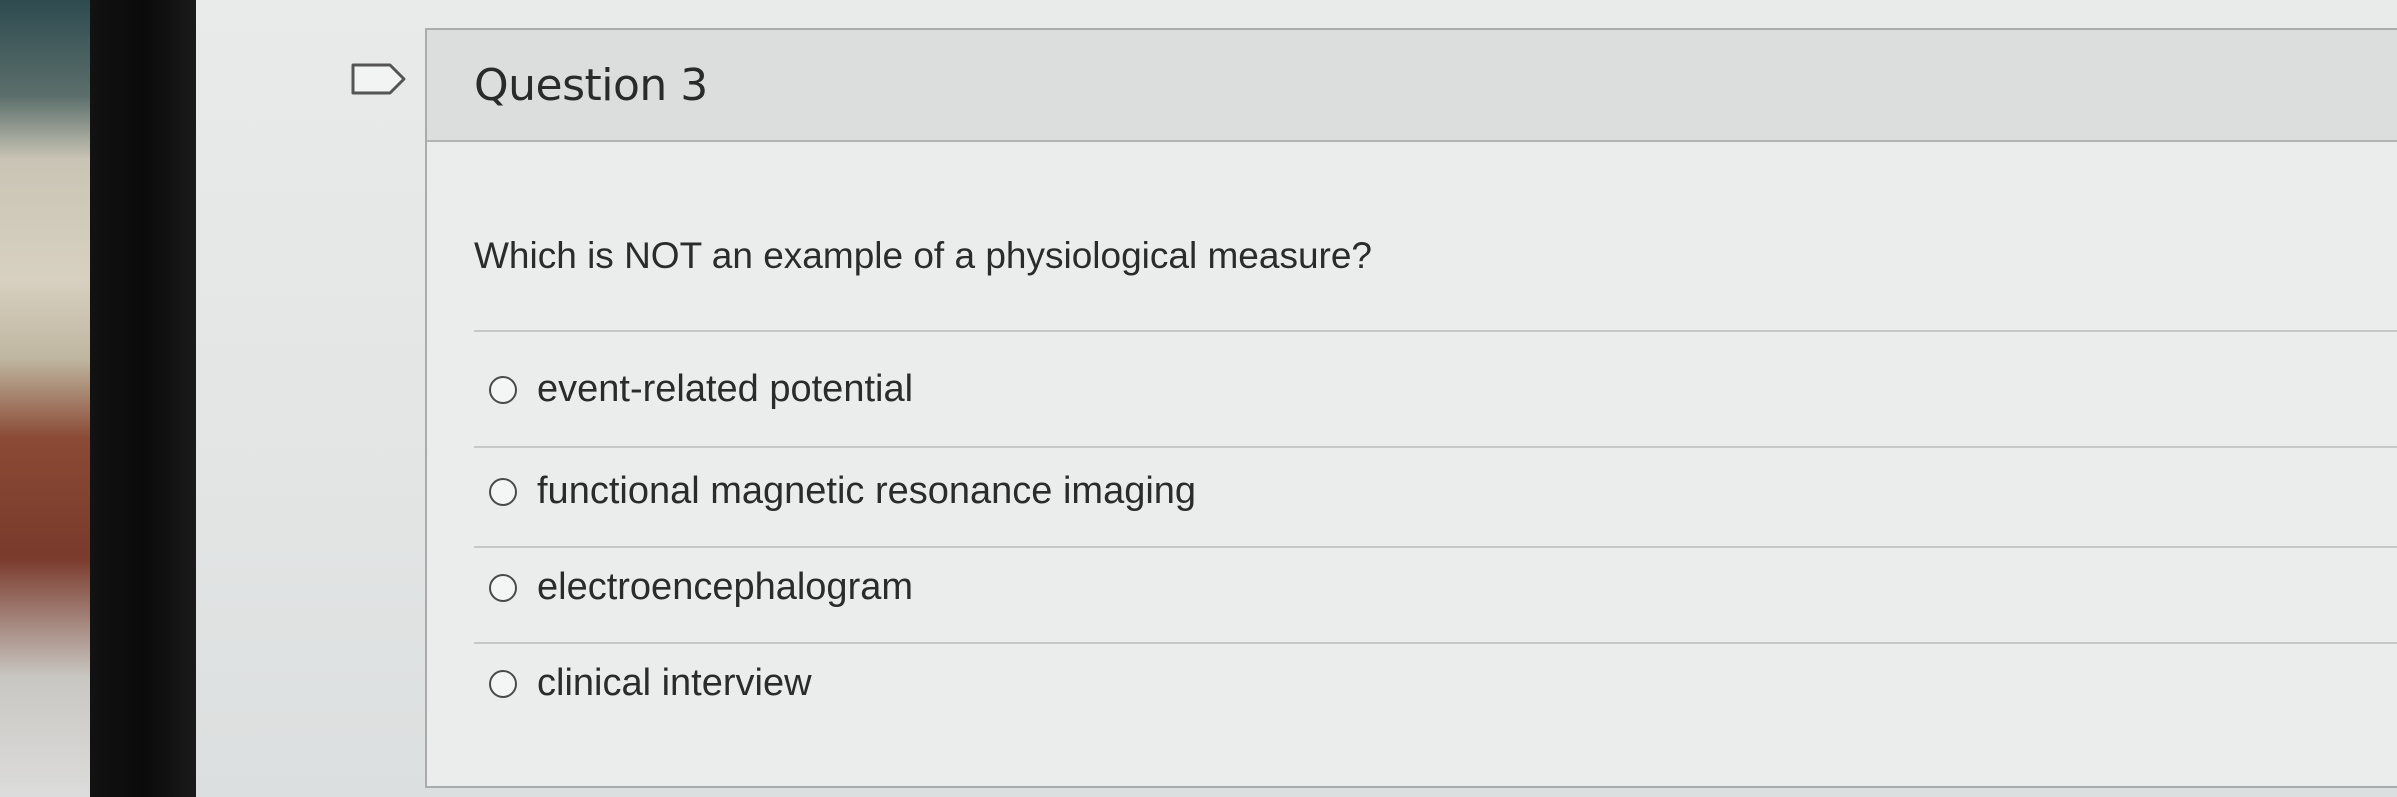  What do you see at coordinates (591, 85) in the screenshot?
I see `question-title: Question 3` at bounding box center [591, 85].